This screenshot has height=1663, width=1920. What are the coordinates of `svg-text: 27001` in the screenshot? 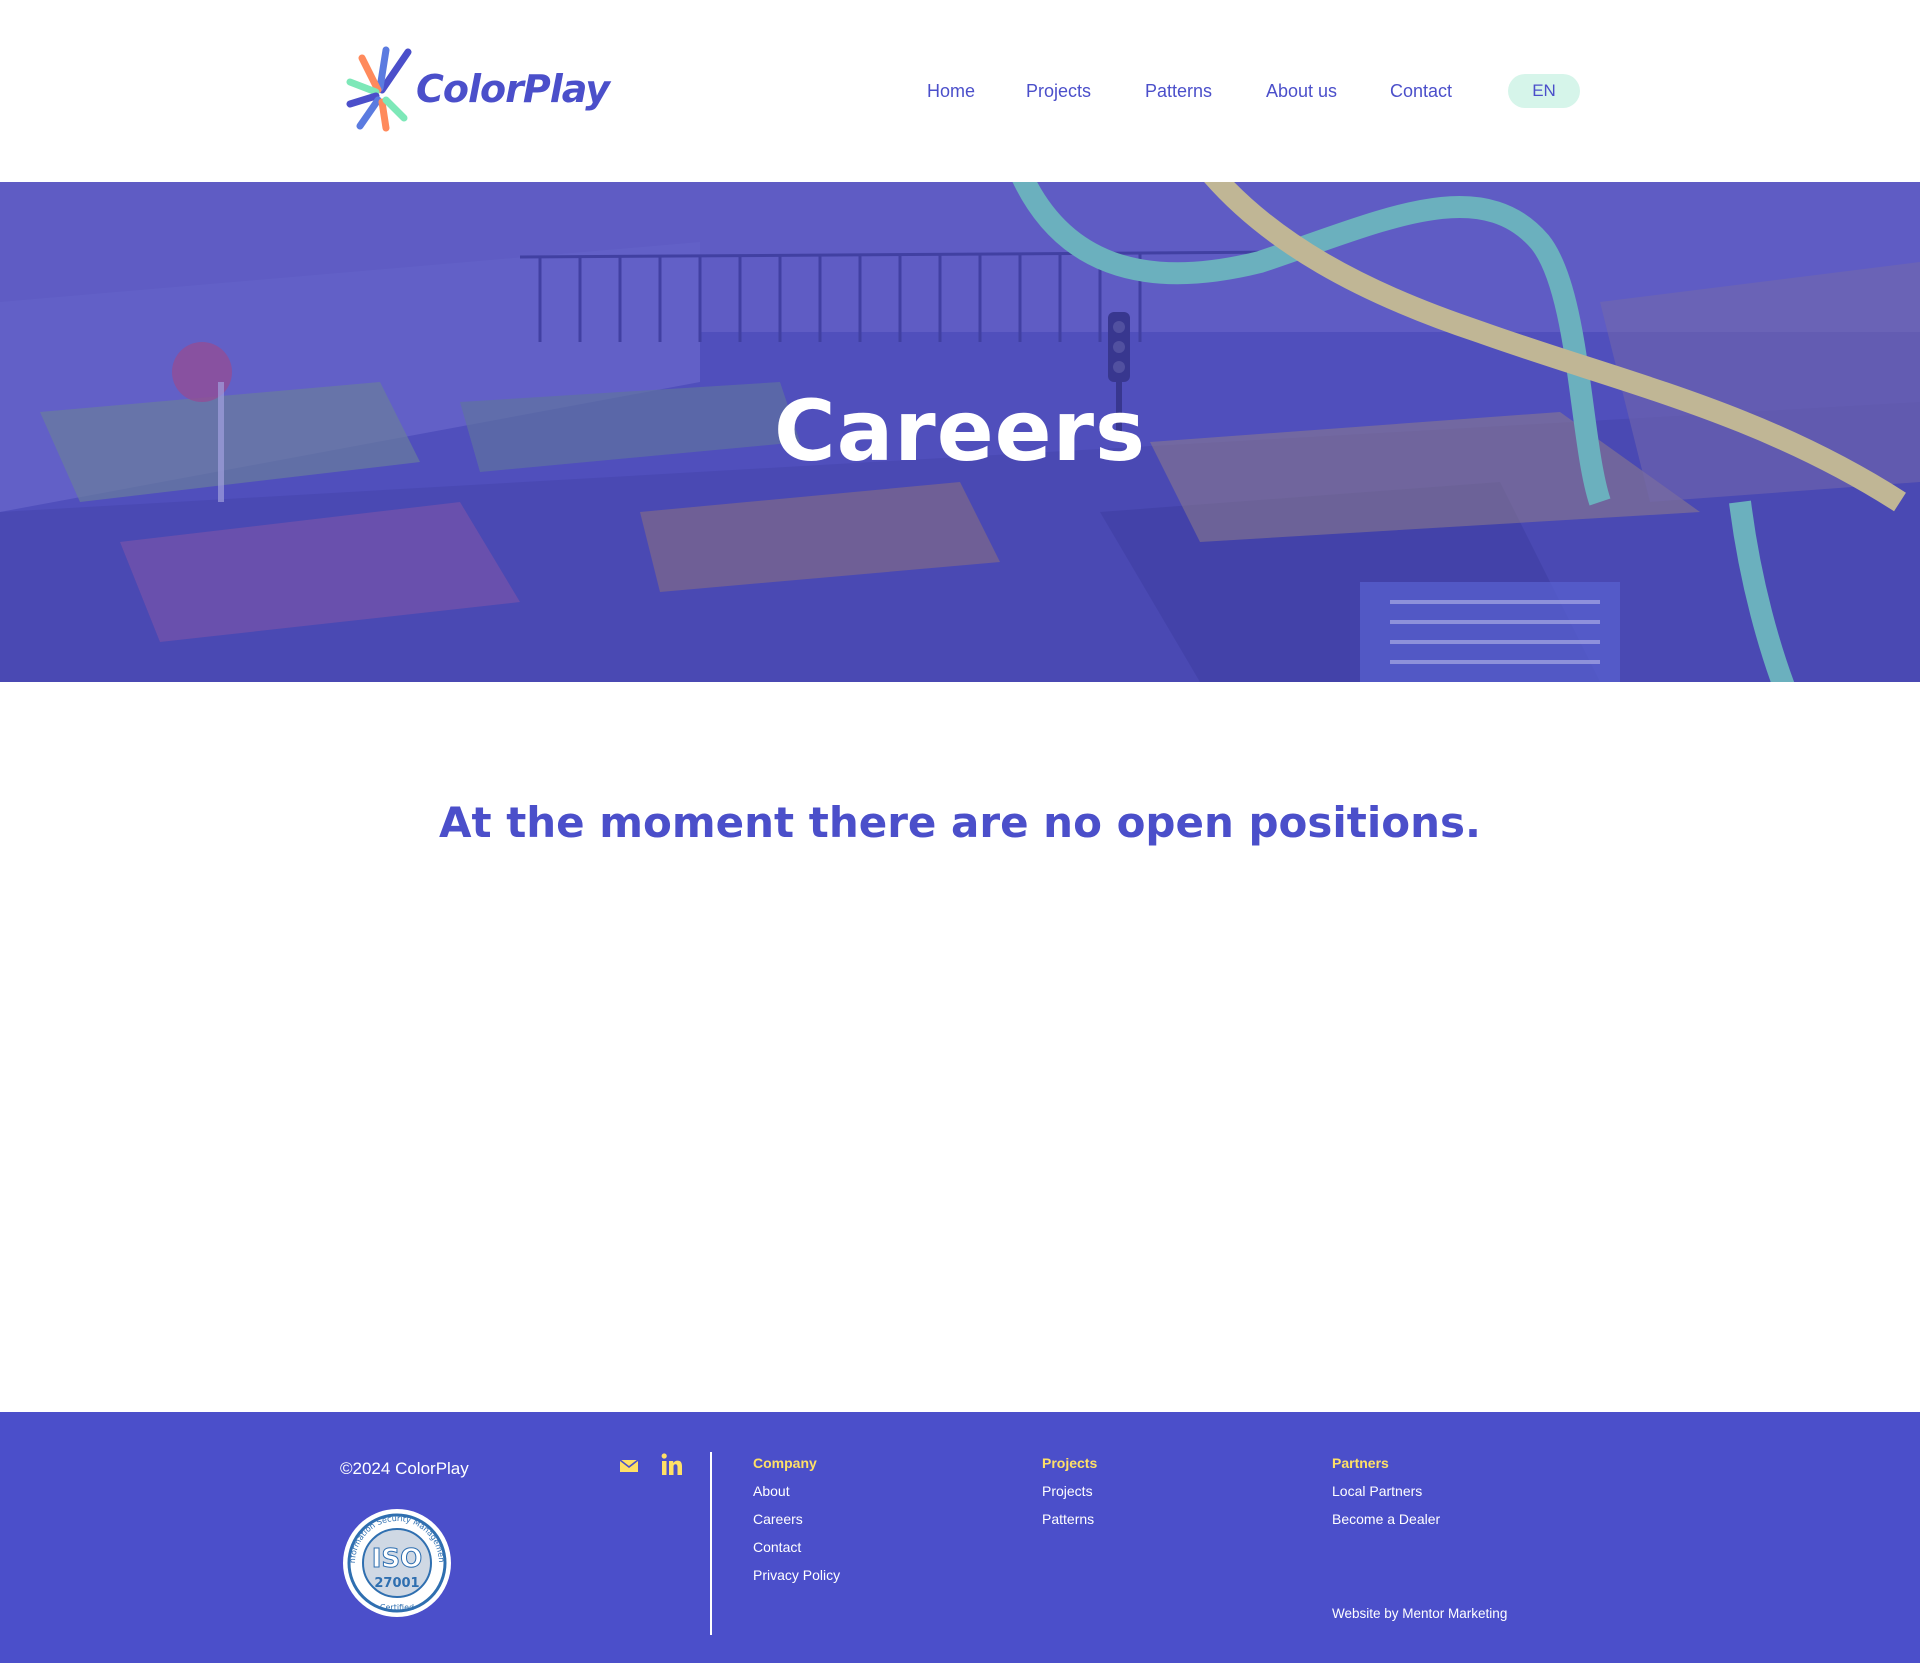 It's located at (396, 1583).